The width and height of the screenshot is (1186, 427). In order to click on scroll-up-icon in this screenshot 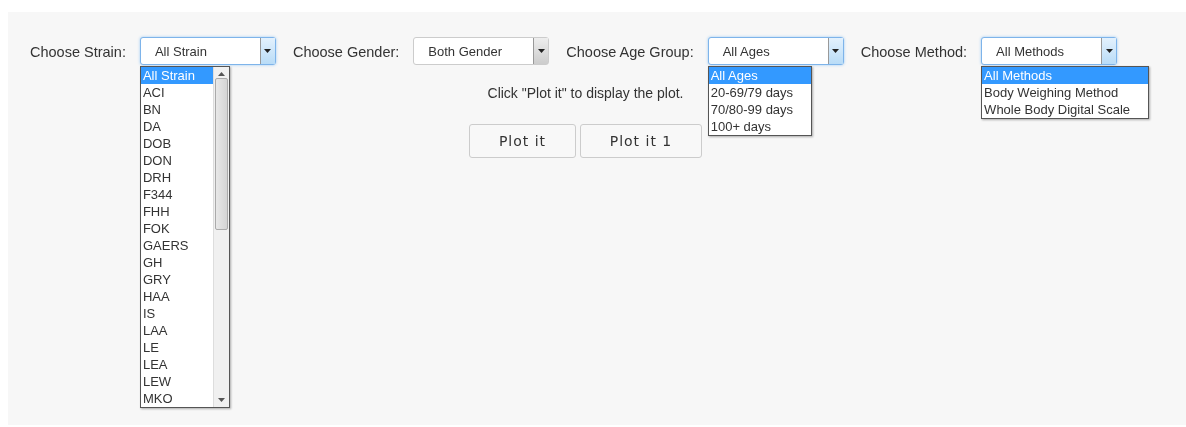, I will do `click(221, 74)`.